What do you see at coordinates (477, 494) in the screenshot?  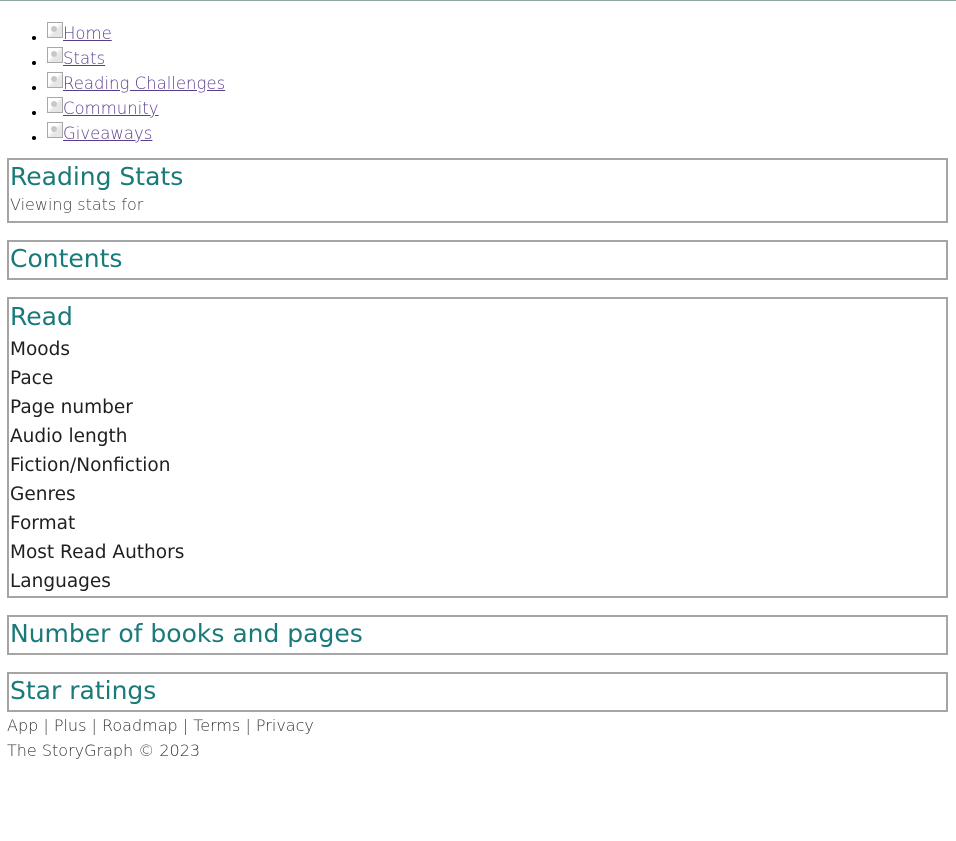 I see `read-item-genres: Genres` at bounding box center [477, 494].